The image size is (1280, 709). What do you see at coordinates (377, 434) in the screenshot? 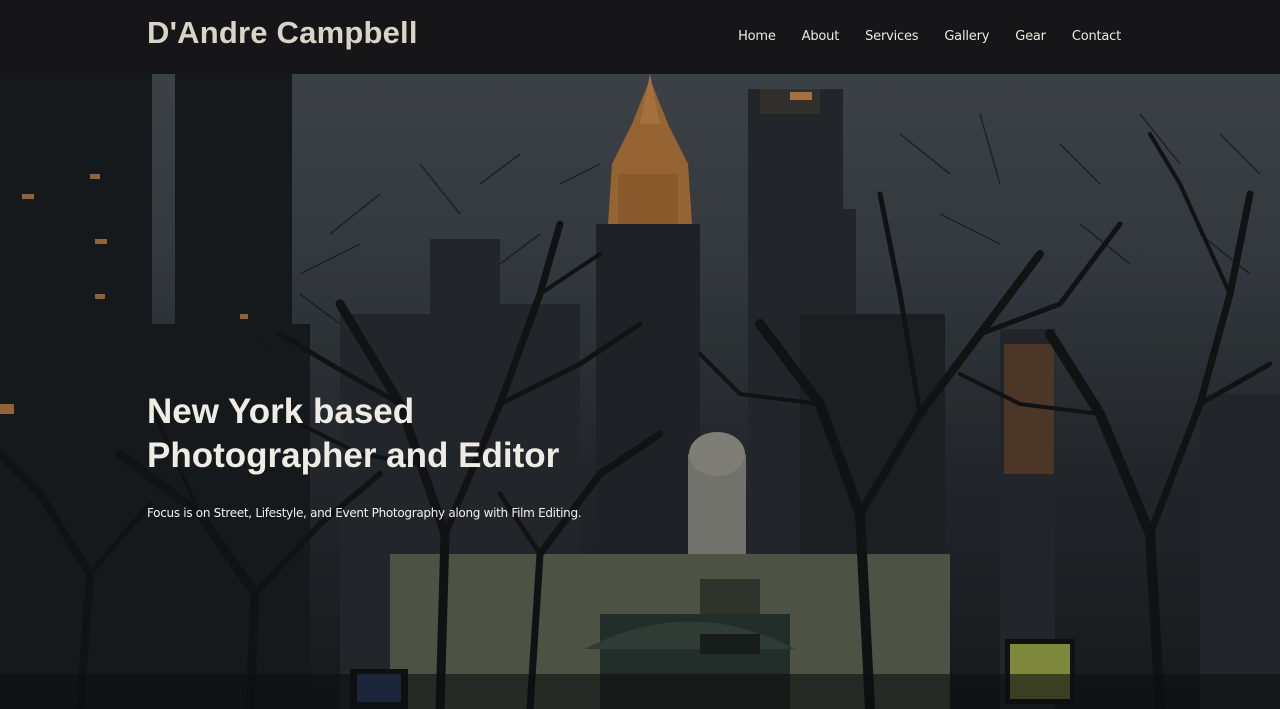
I see `hero-headline: New York based Photographer and Editor` at bounding box center [377, 434].